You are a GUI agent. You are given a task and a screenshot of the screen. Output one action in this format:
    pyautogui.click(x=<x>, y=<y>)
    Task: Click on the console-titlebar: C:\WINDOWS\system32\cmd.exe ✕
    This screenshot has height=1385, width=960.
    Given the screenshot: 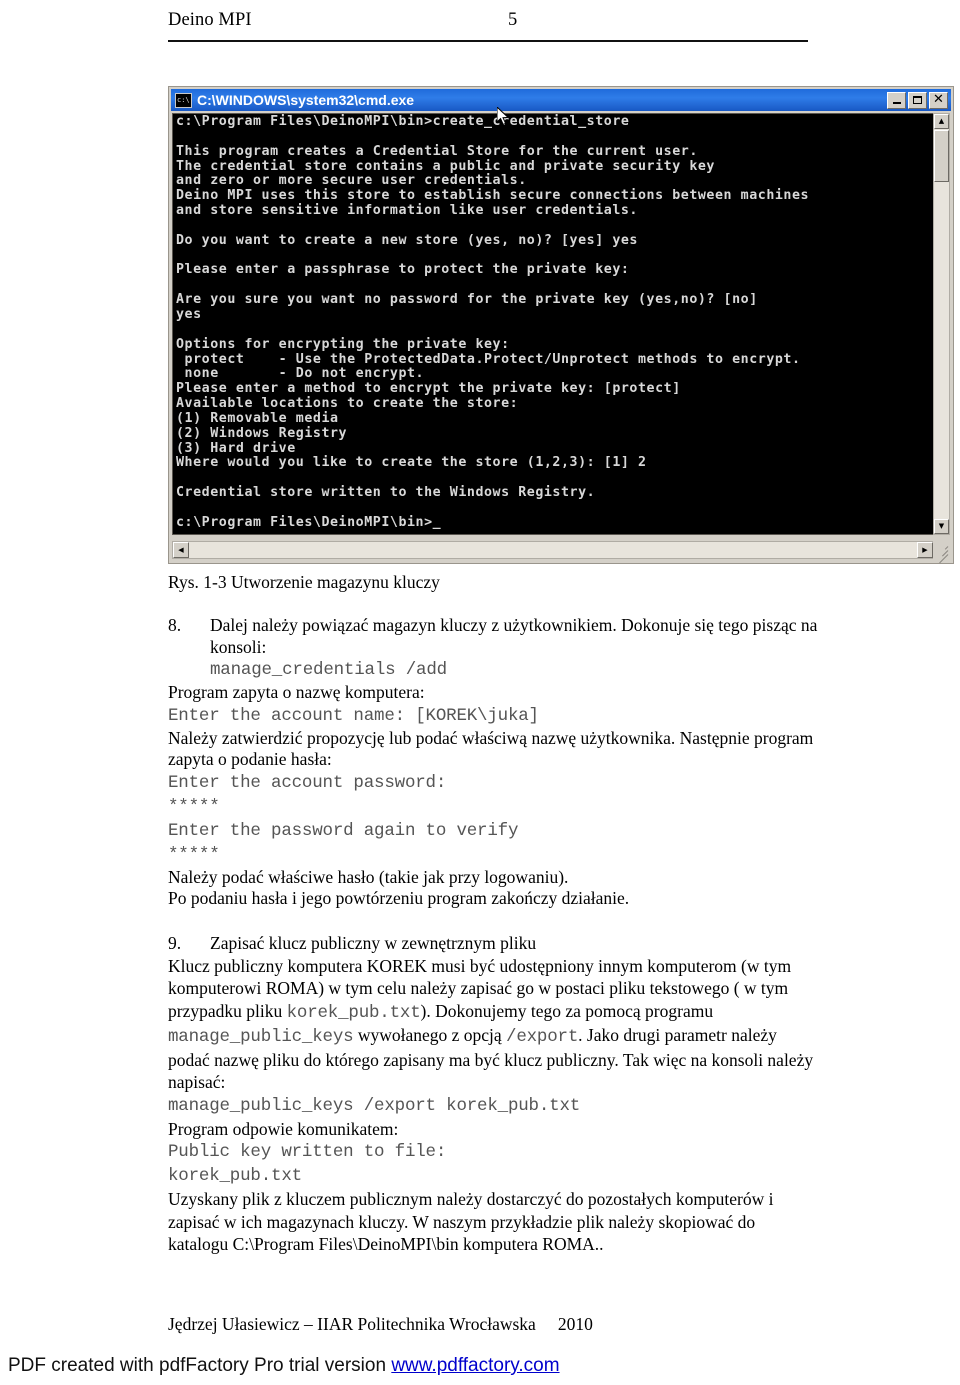 What is the action you would take?
    pyautogui.click(x=561, y=100)
    